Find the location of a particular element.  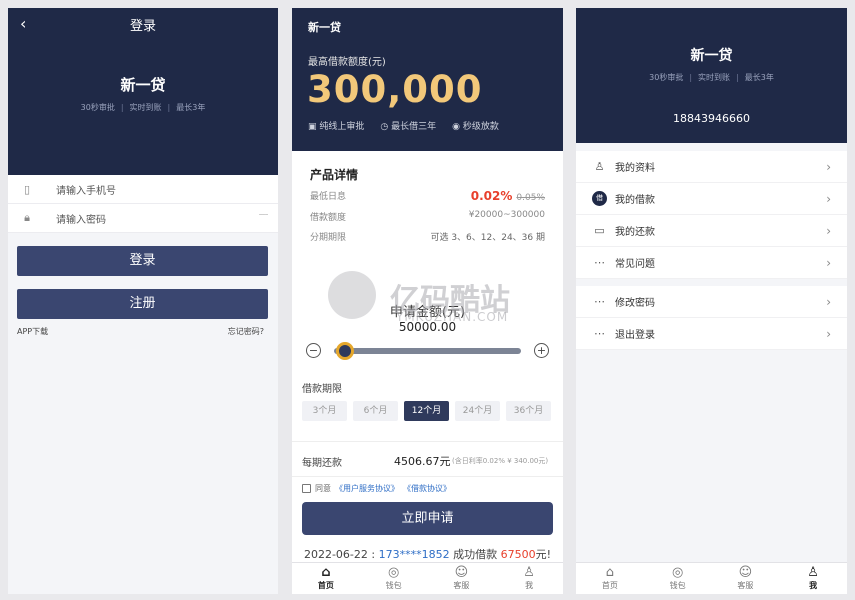

tab-bar: ⌂ 首页 ◎ 钱包 ☺ 客服 ♙ 我 is located at coordinates (427, 578).